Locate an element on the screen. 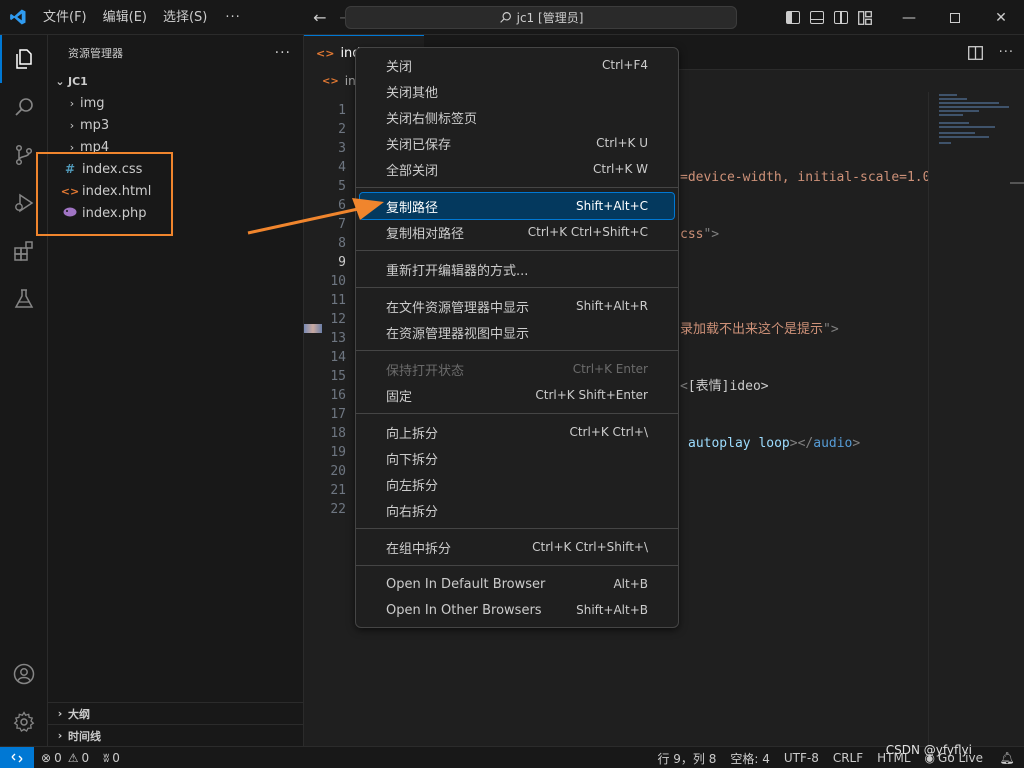 This screenshot has height=768, width=1024. menu-item: 向下拆分 is located at coordinates (517, 458).